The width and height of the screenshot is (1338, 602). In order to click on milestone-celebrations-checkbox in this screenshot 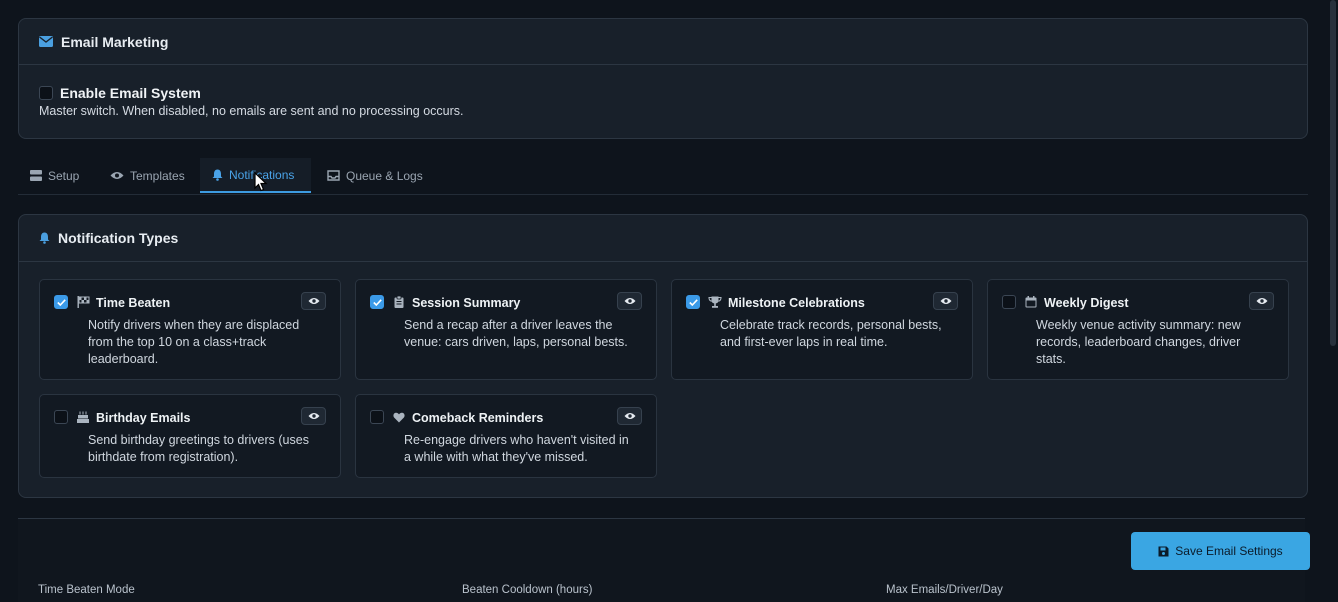, I will do `click(693, 302)`.